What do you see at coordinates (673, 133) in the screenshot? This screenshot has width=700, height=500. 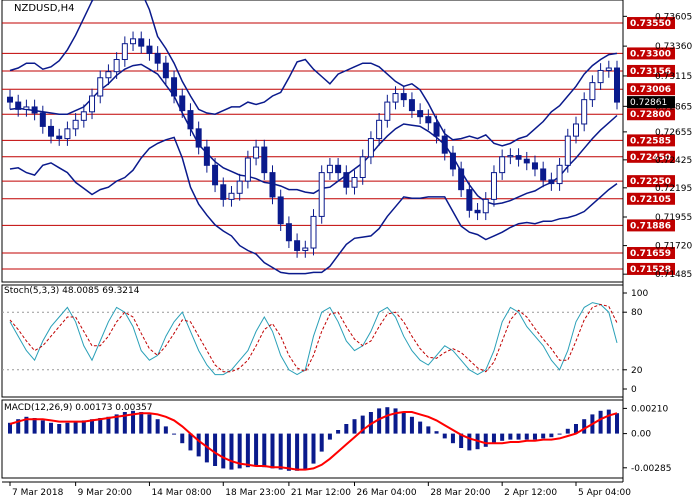 I see `price-tick-label: 0.72655` at bounding box center [673, 133].